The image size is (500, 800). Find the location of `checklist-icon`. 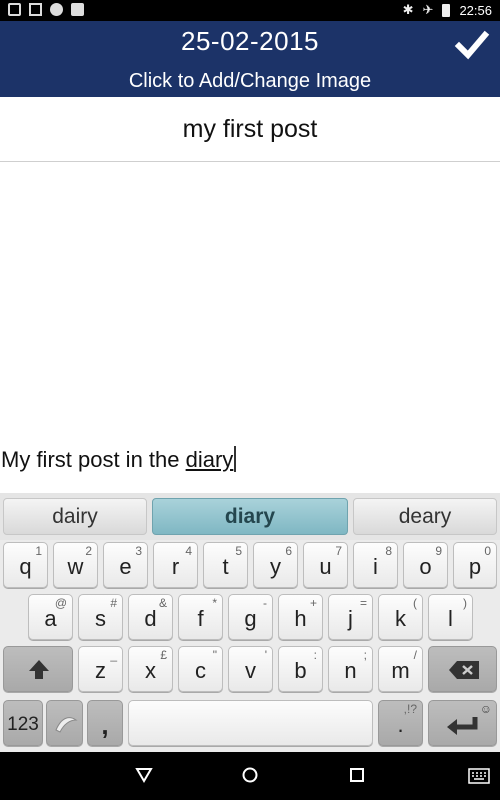

checklist-icon is located at coordinates (77, 9).